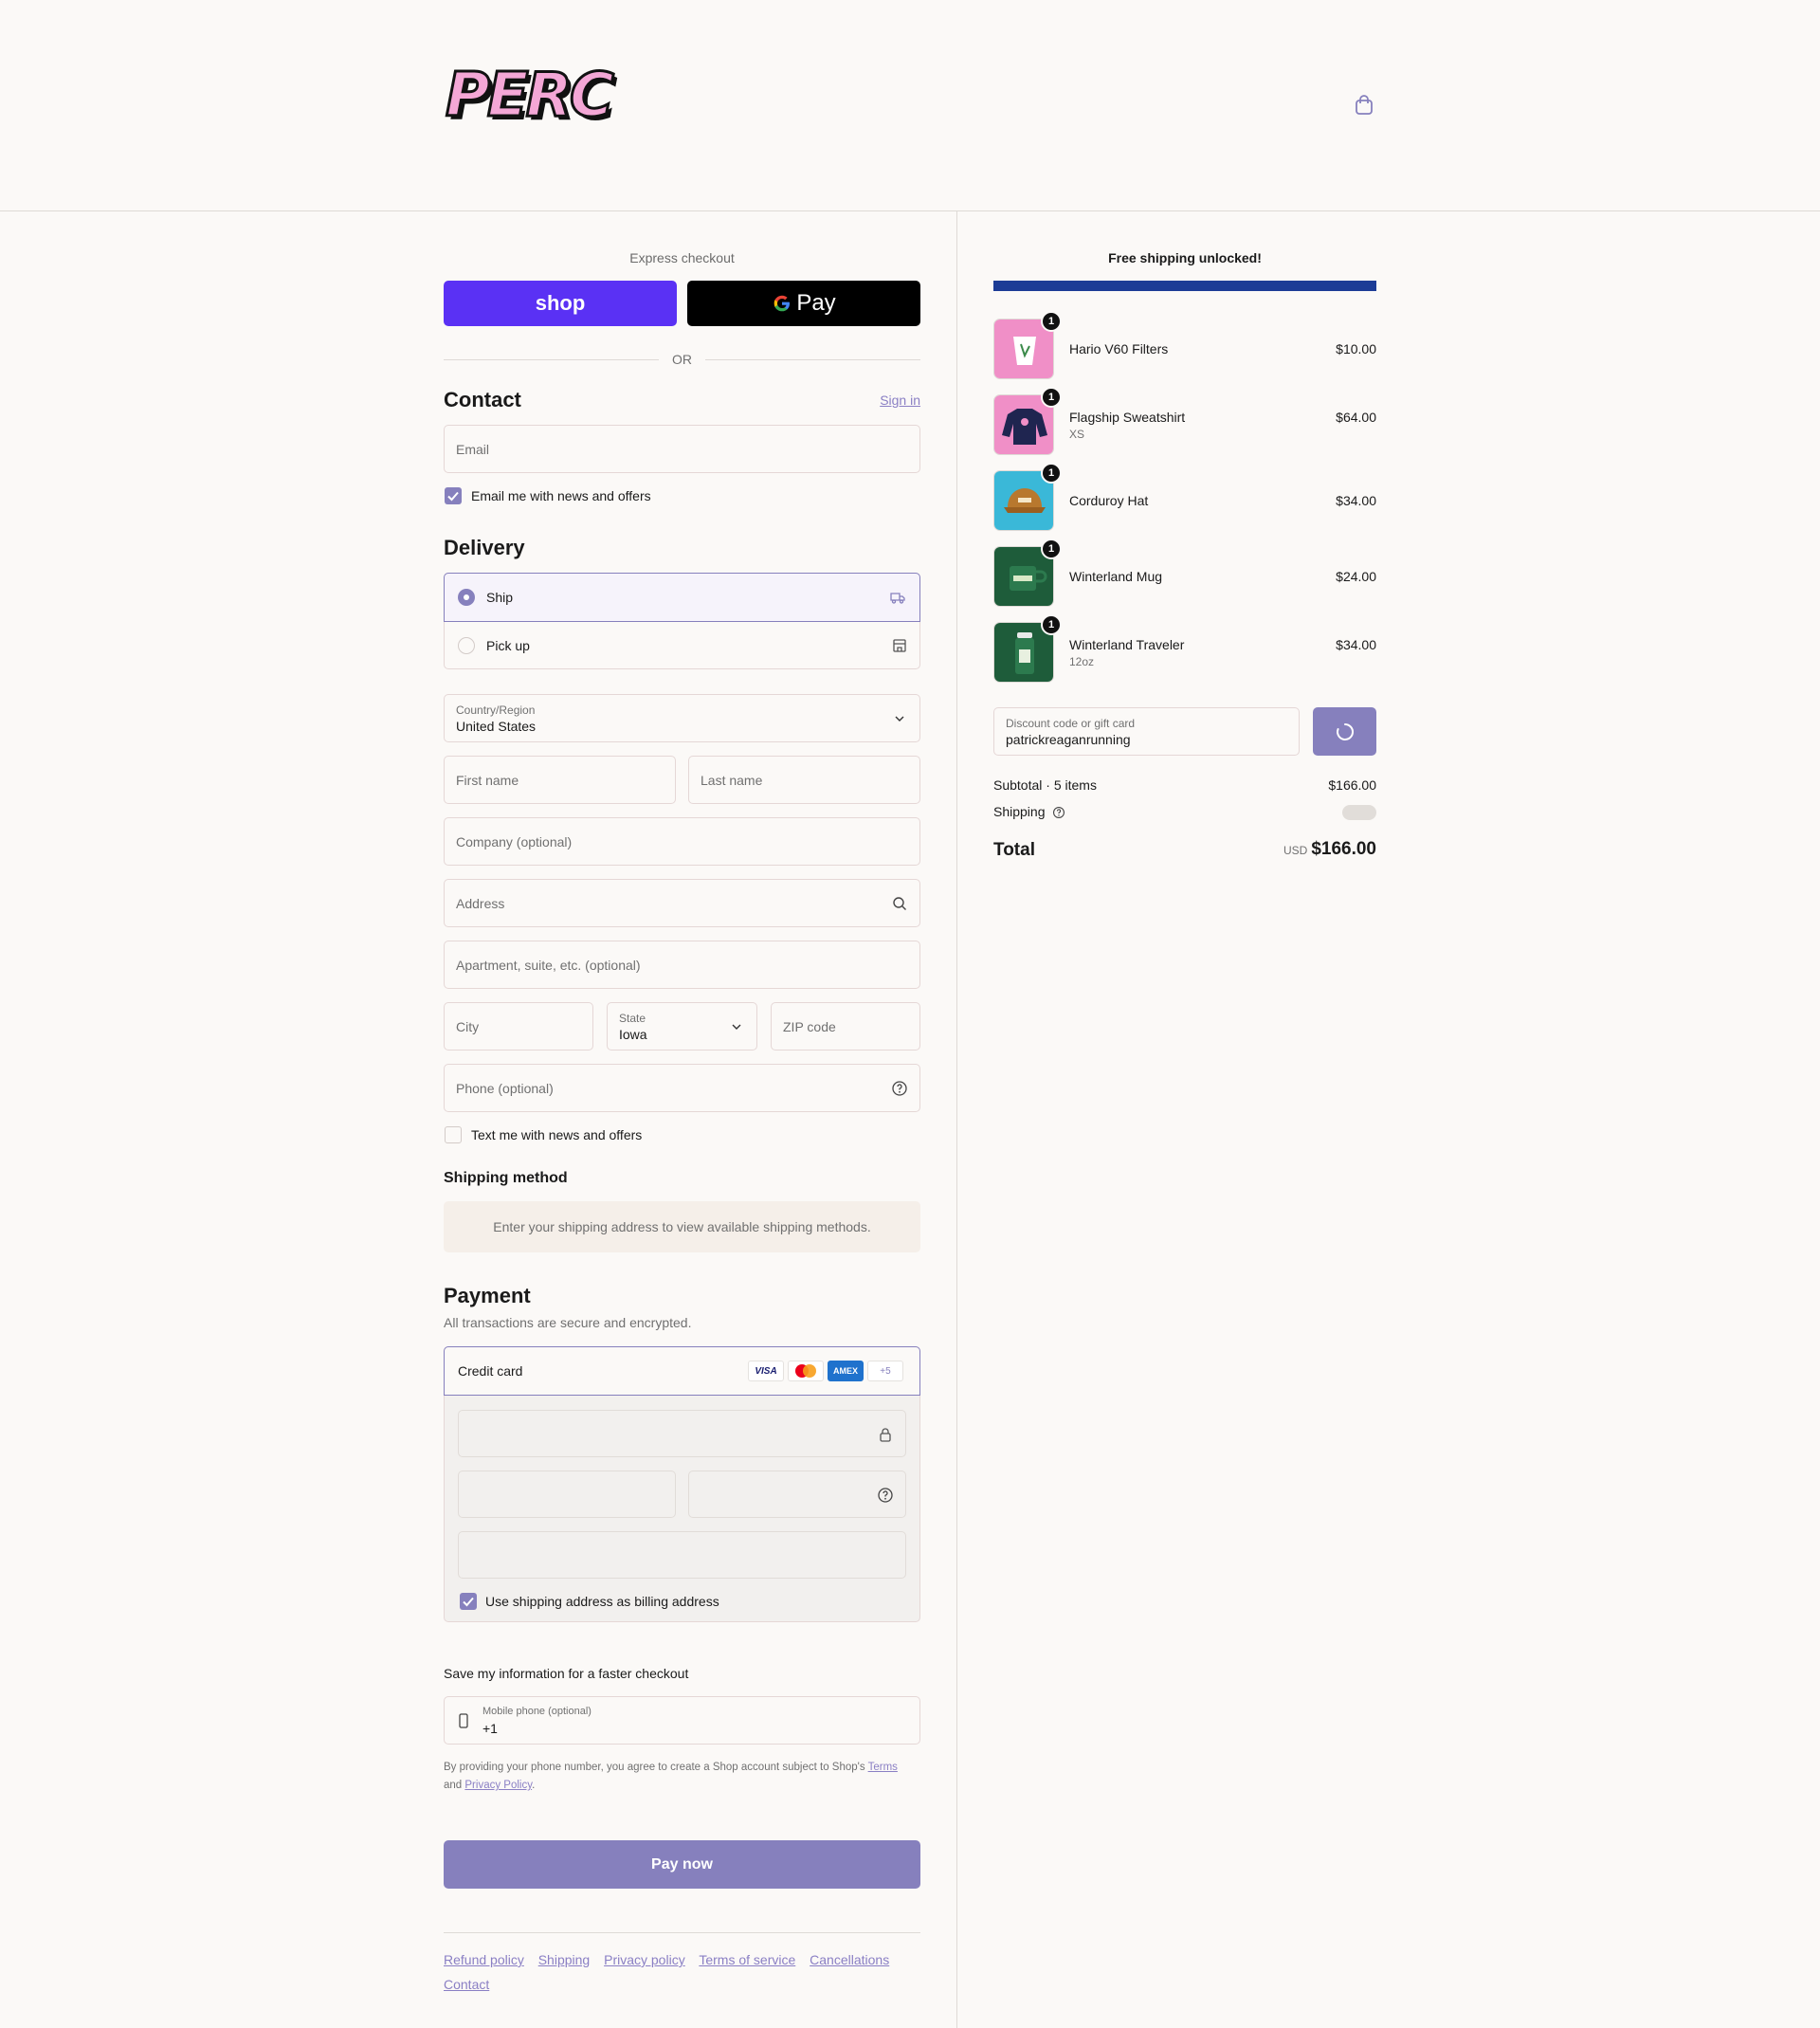 The height and width of the screenshot is (2028, 1820). What do you see at coordinates (453, 1134) in the screenshot?
I see `text-checkbox` at bounding box center [453, 1134].